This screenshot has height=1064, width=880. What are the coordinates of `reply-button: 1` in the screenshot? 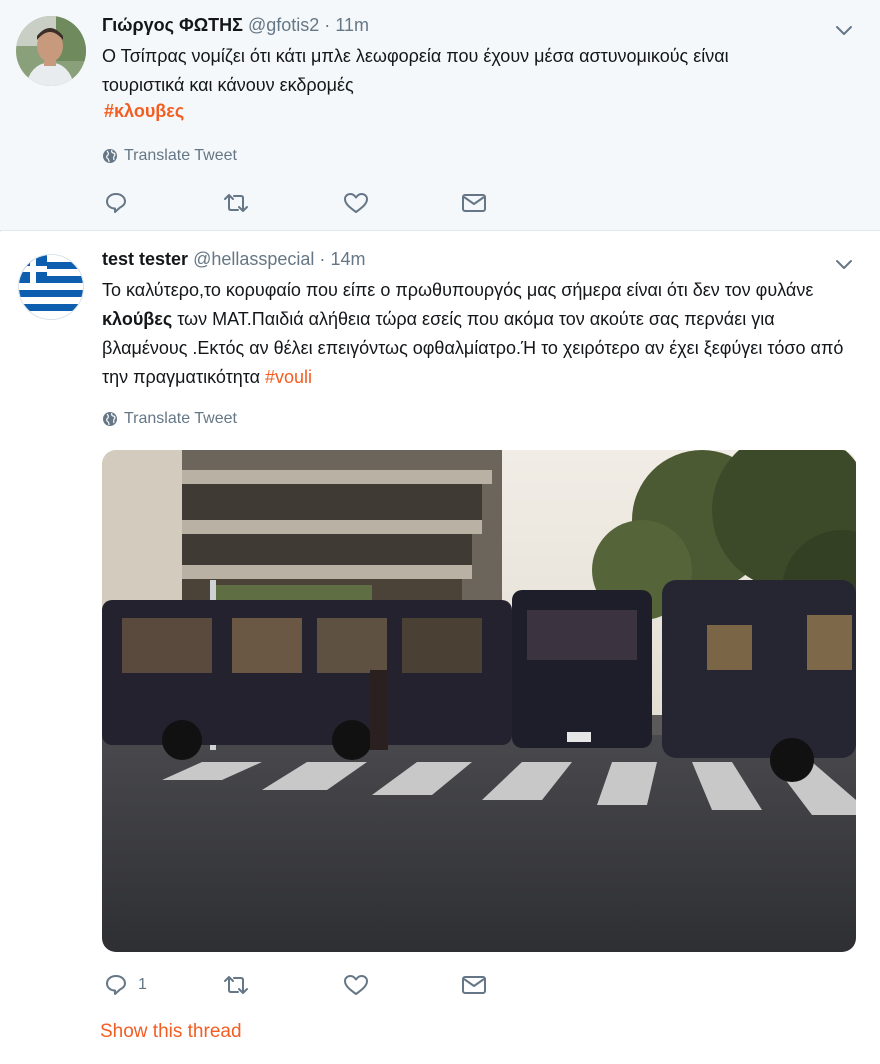 It's located at (125, 985).